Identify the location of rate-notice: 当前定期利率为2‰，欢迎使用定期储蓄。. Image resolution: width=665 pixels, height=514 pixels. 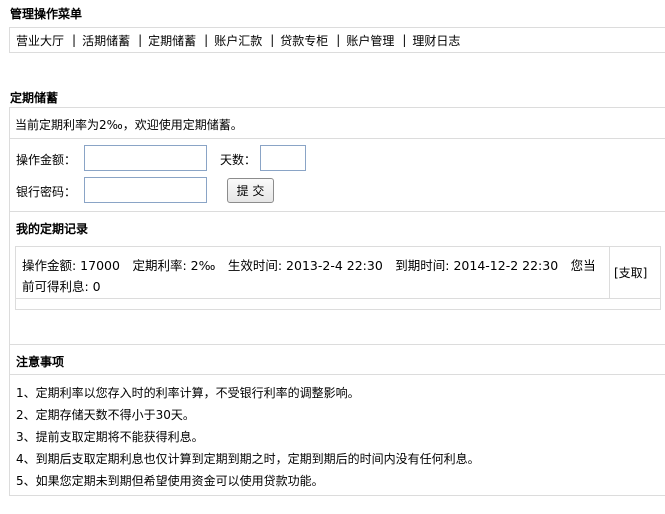
(129, 125).